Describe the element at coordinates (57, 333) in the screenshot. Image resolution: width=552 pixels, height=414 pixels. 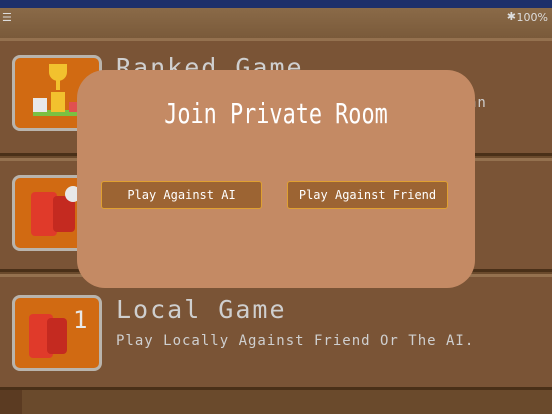
I see `local-phone-icon: 1` at that location.